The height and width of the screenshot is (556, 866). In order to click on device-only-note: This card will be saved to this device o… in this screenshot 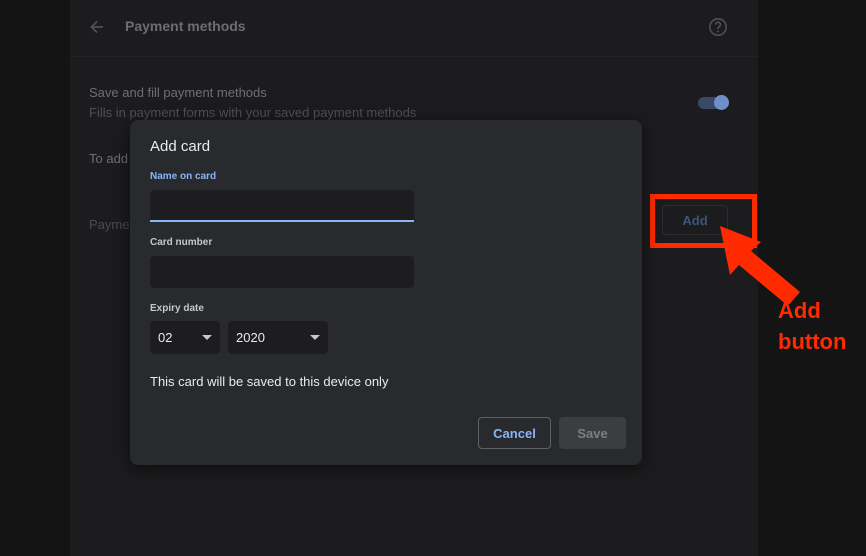, I will do `click(269, 381)`.